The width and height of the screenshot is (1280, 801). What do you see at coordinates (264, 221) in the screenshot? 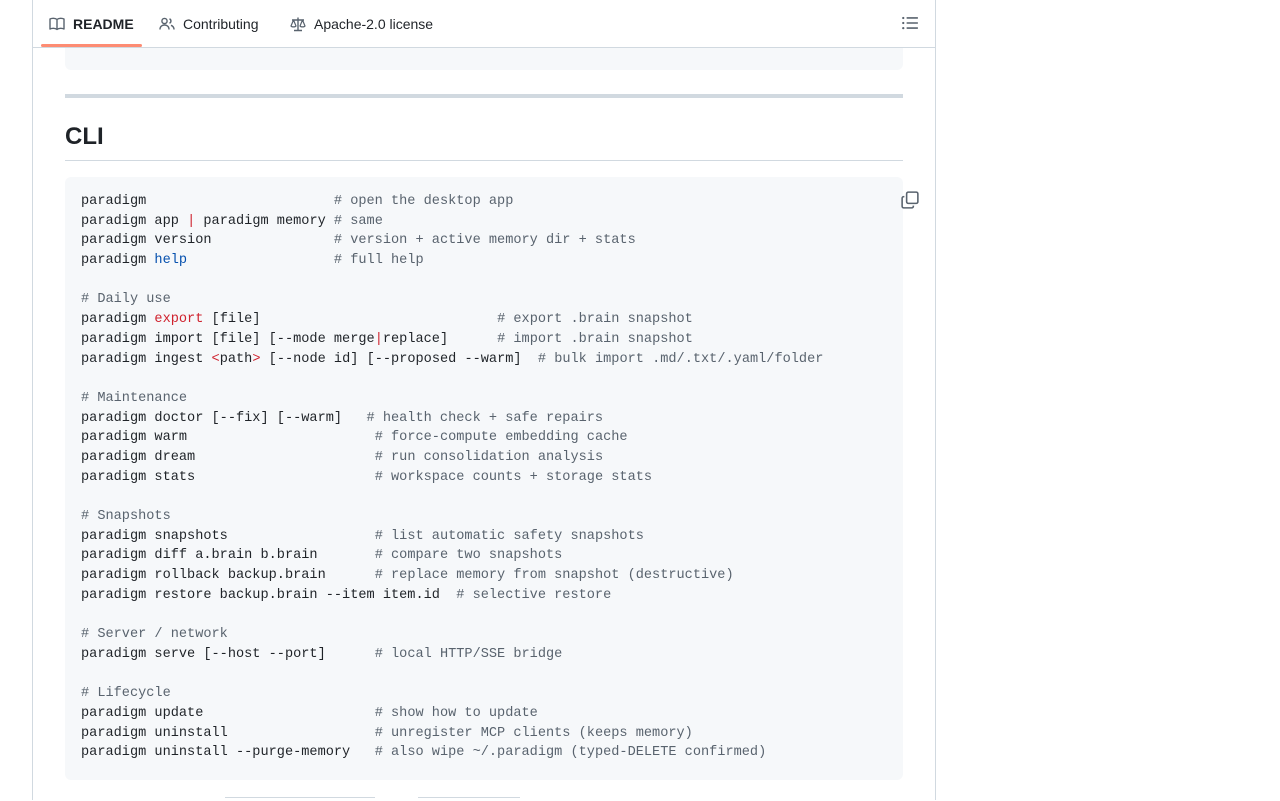
I see `code-token: paradigm memory` at bounding box center [264, 221].